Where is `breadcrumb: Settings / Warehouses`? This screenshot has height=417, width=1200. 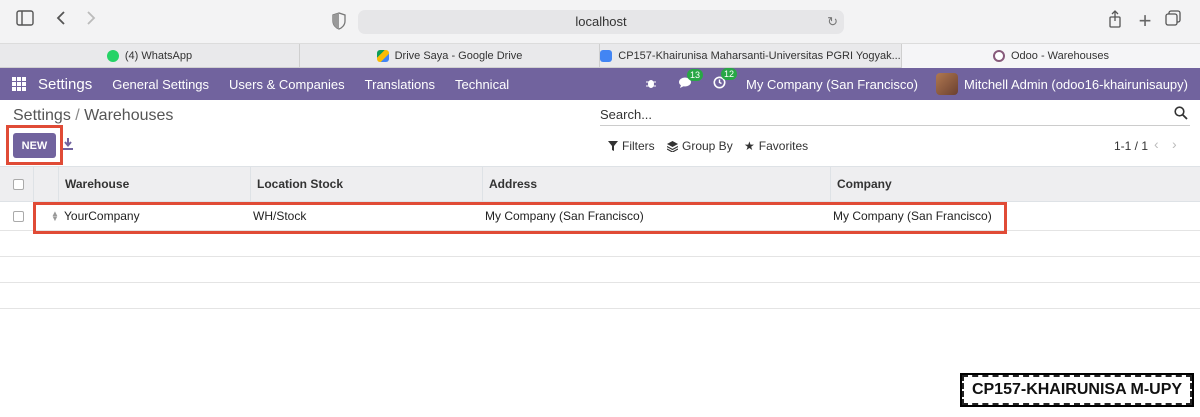
breadcrumb: Settings / Warehouses is located at coordinates (93, 116).